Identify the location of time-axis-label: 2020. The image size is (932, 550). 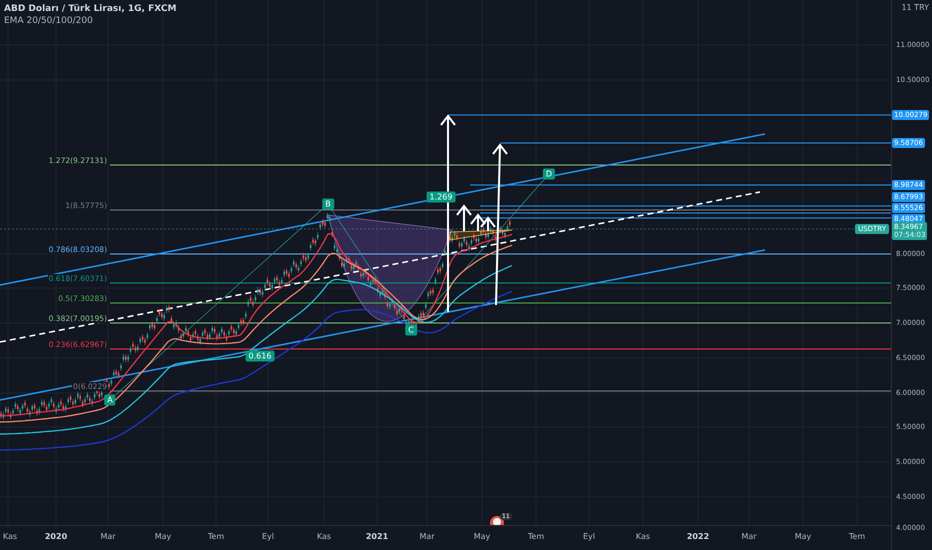
(56, 536).